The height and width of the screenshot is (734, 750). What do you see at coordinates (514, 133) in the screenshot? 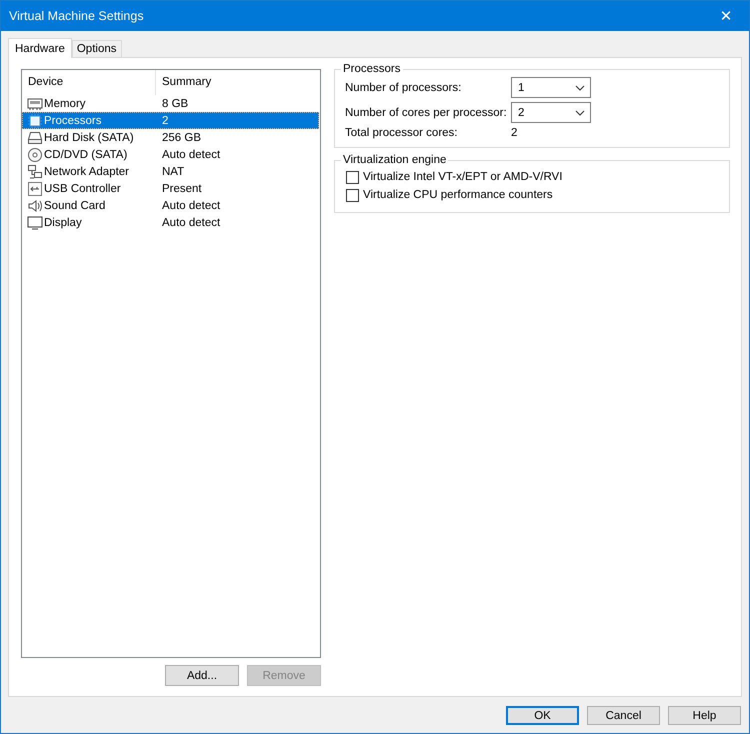
I see `total-cores-value: 2` at bounding box center [514, 133].